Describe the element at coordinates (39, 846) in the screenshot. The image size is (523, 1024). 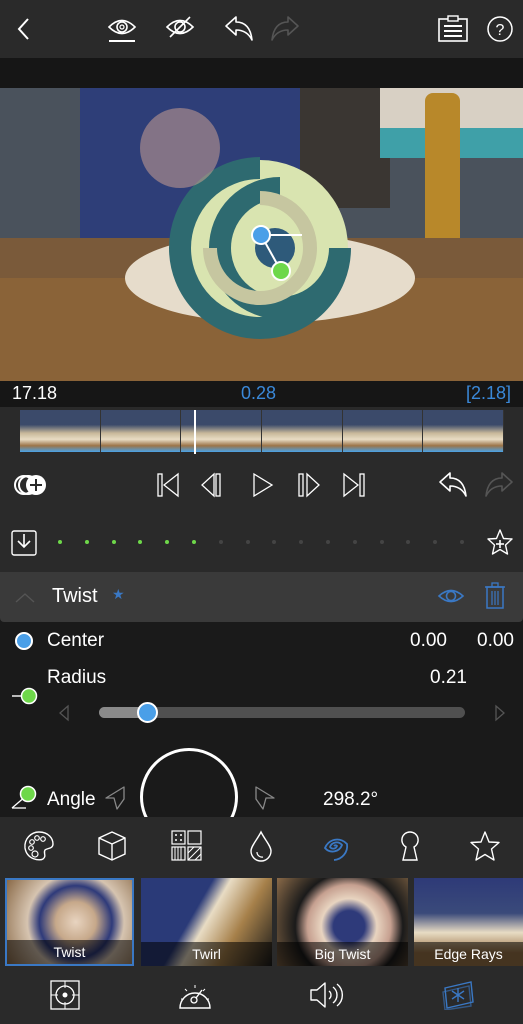
I see `palette-icon` at that location.